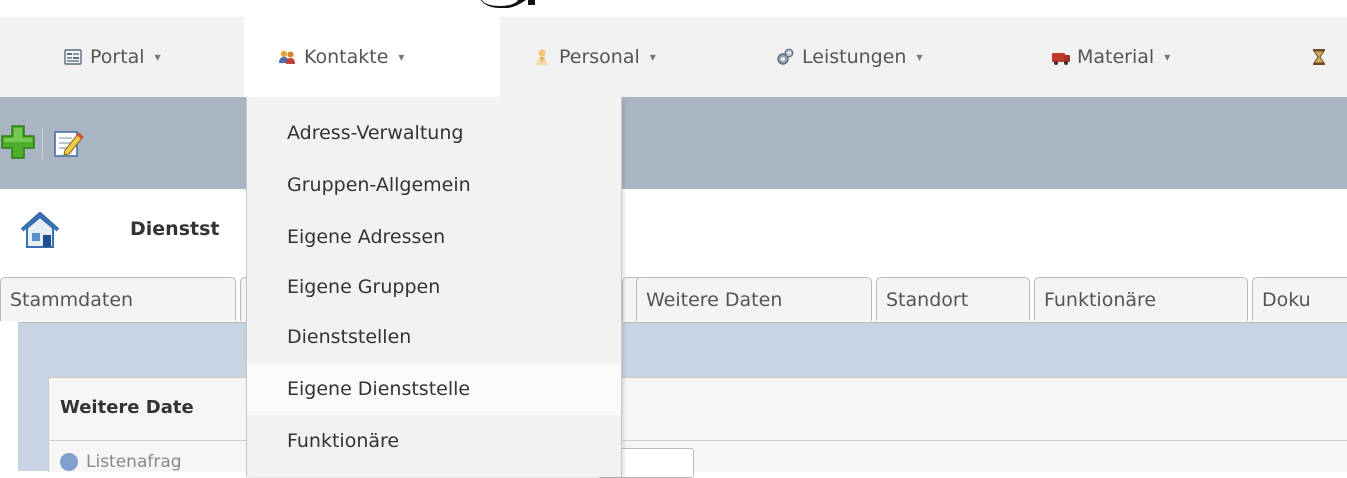 The height and width of the screenshot is (478, 1347). Describe the element at coordinates (507, 4) in the screenshot. I see `page-title-fragment` at that location.